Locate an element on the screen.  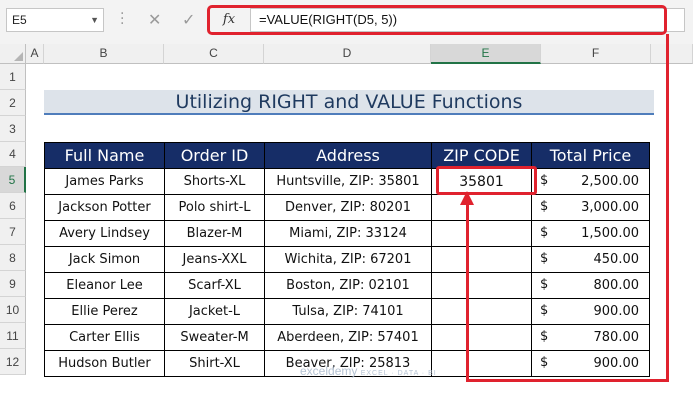
column-header-b: B is located at coordinates (104, 54).